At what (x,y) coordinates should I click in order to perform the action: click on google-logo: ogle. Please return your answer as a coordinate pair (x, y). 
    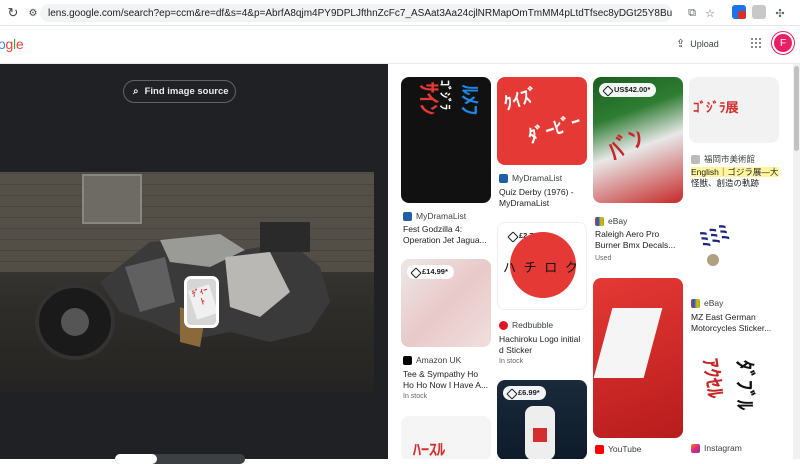
    Looking at the image, I should click on (12, 44).